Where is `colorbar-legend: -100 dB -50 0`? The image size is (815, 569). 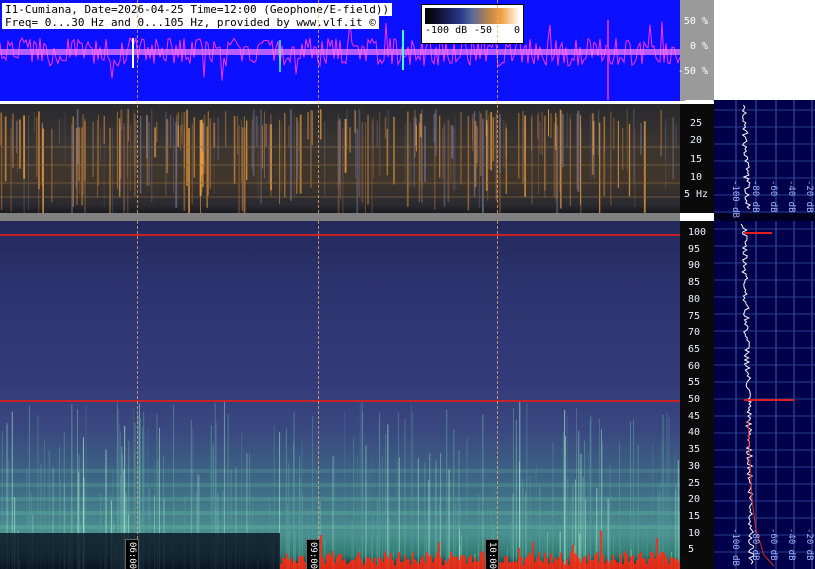
colorbar-legend: -100 dB -50 0 is located at coordinates (472, 24).